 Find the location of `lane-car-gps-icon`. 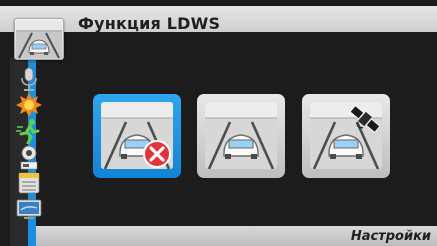

lane-car-gps-icon is located at coordinates (346, 135).